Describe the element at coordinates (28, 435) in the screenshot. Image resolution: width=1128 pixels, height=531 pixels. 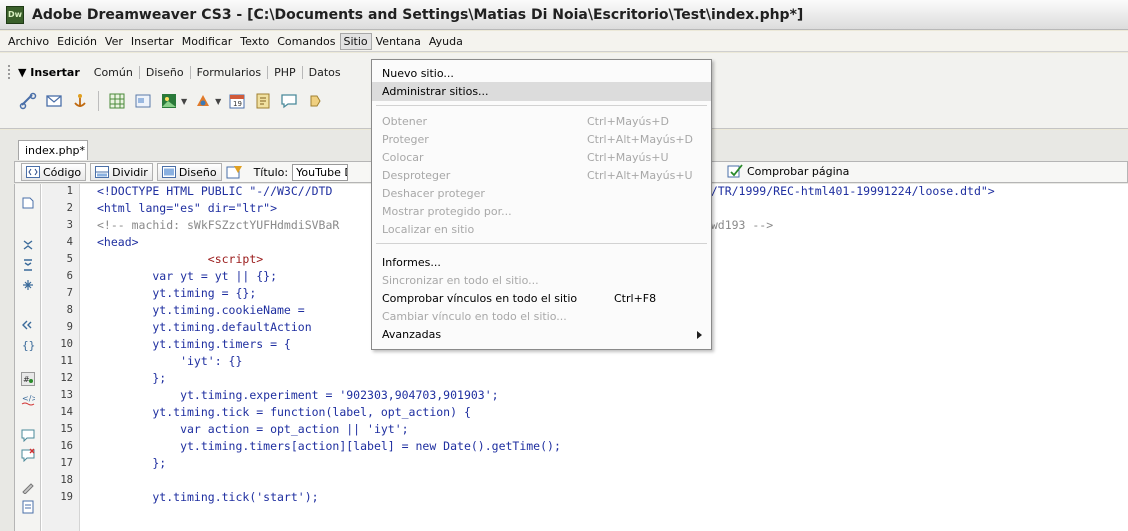
I see `apply-comment-icon` at that location.